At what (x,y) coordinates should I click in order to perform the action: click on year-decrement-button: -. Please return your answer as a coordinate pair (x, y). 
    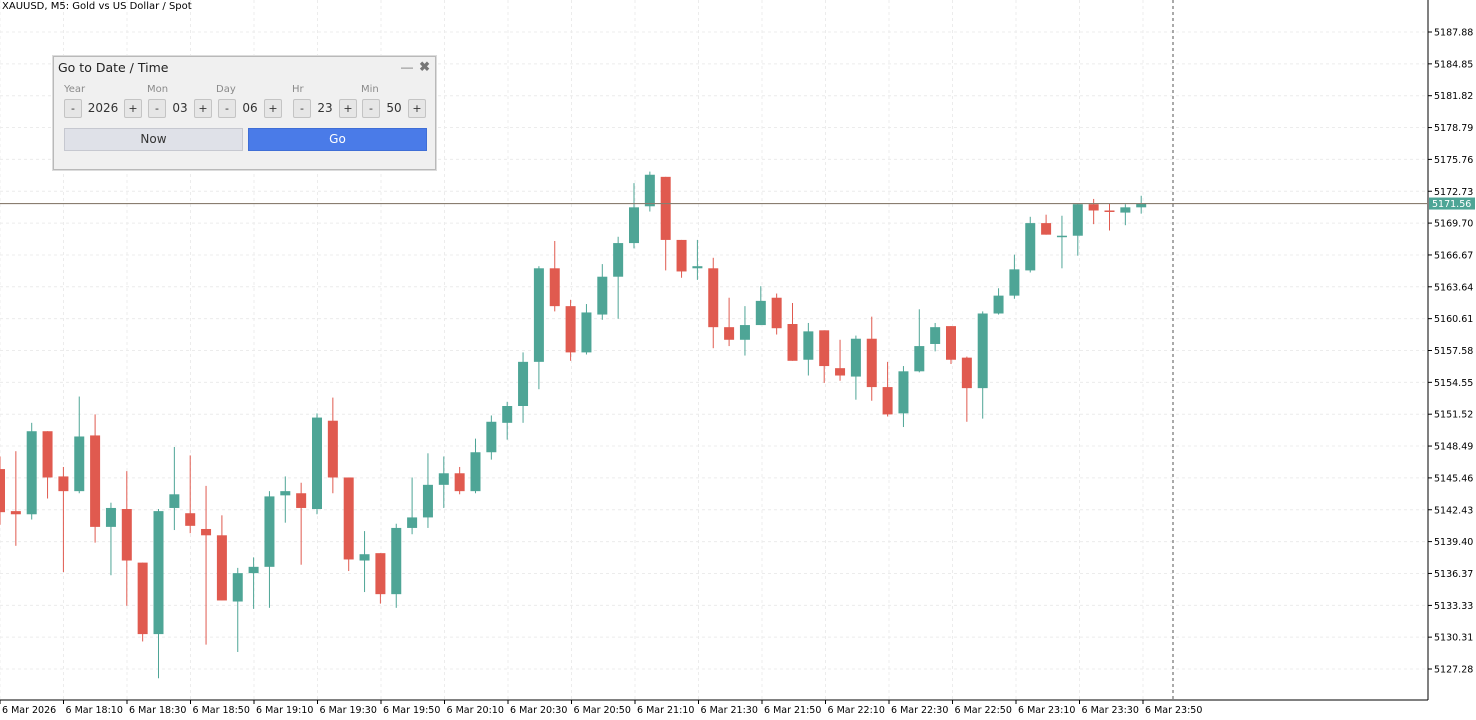
    Looking at the image, I should click on (73, 108).